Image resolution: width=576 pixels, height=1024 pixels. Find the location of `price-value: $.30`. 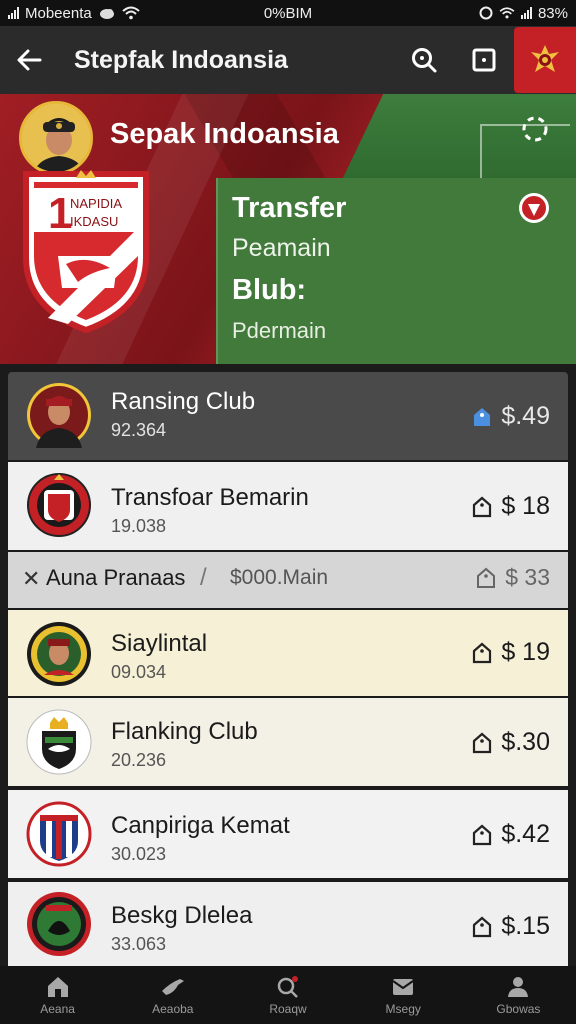

price-value: $.30 is located at coordinates (525, 742).